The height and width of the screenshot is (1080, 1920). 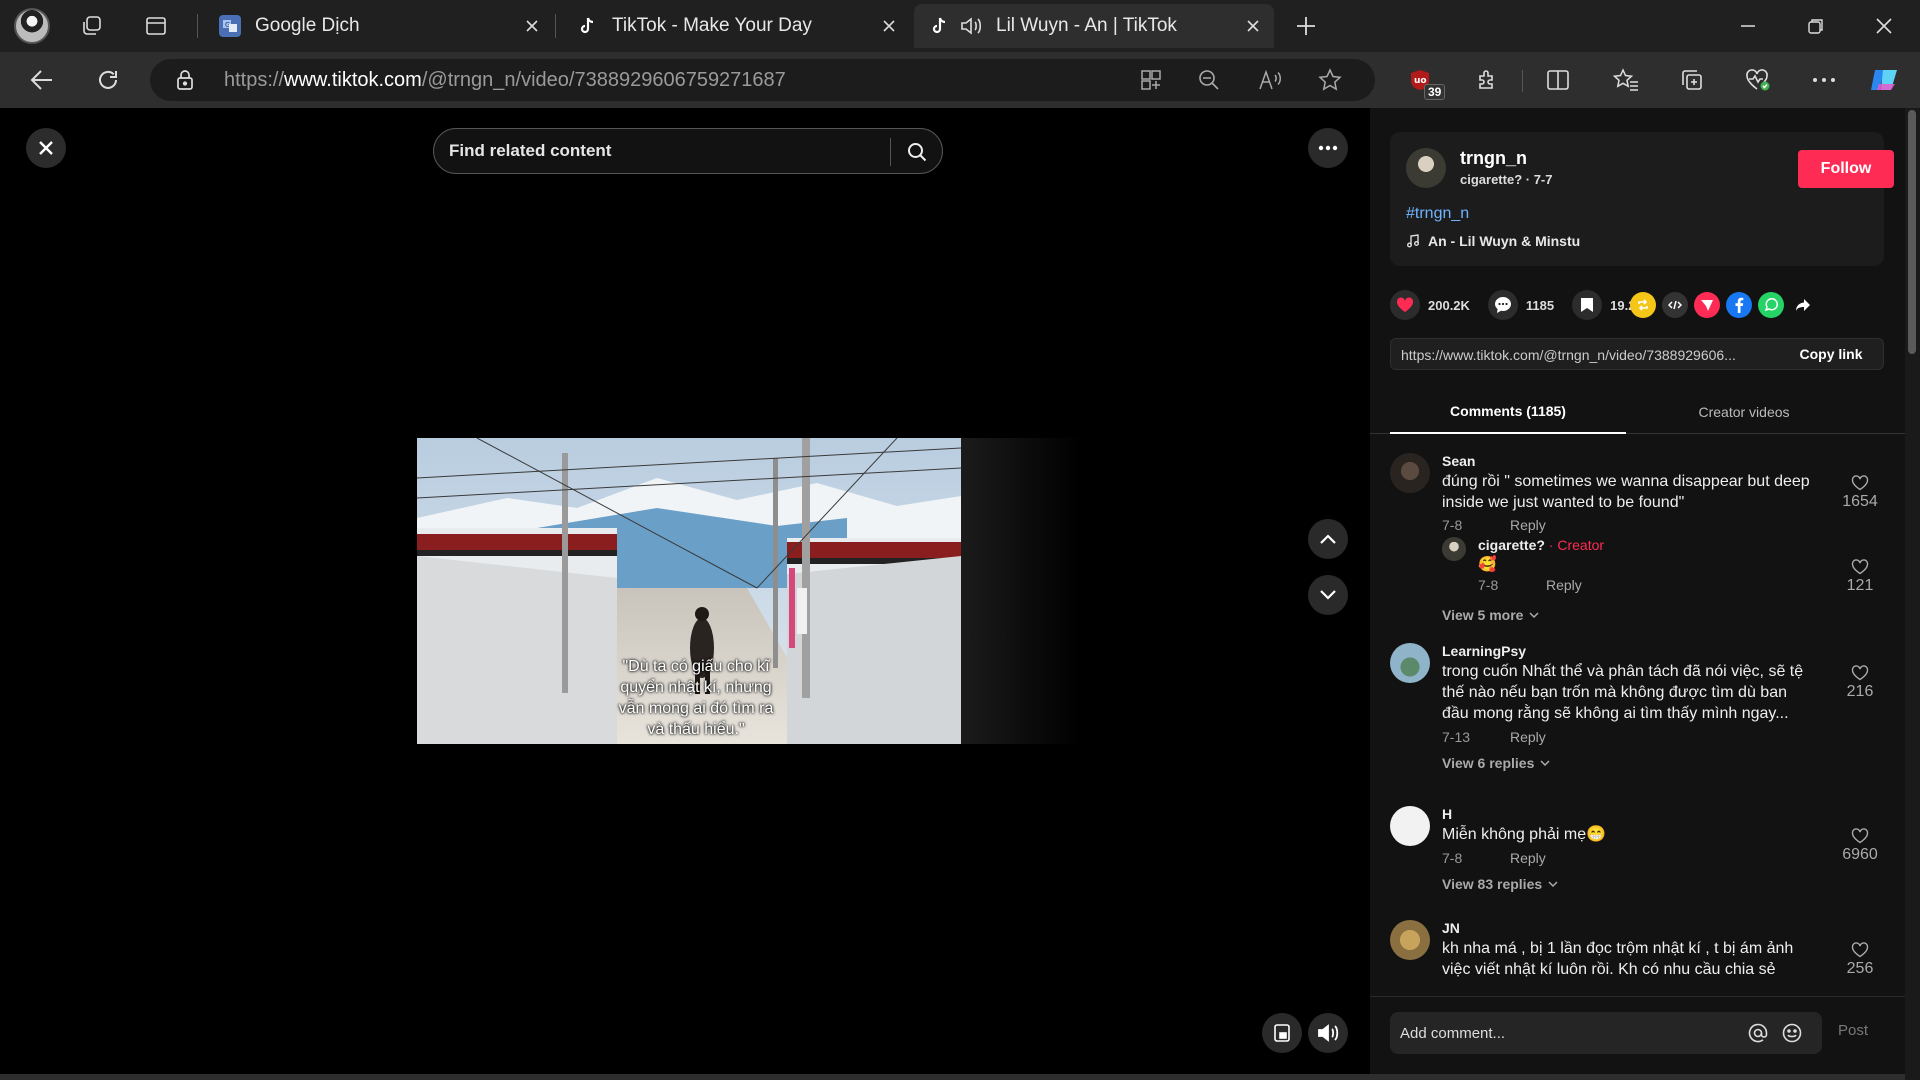 What do you see at coordinates (1447, 814) in the screenshot?
I see `commenter-name: H` at bounding box center [1447, 814].